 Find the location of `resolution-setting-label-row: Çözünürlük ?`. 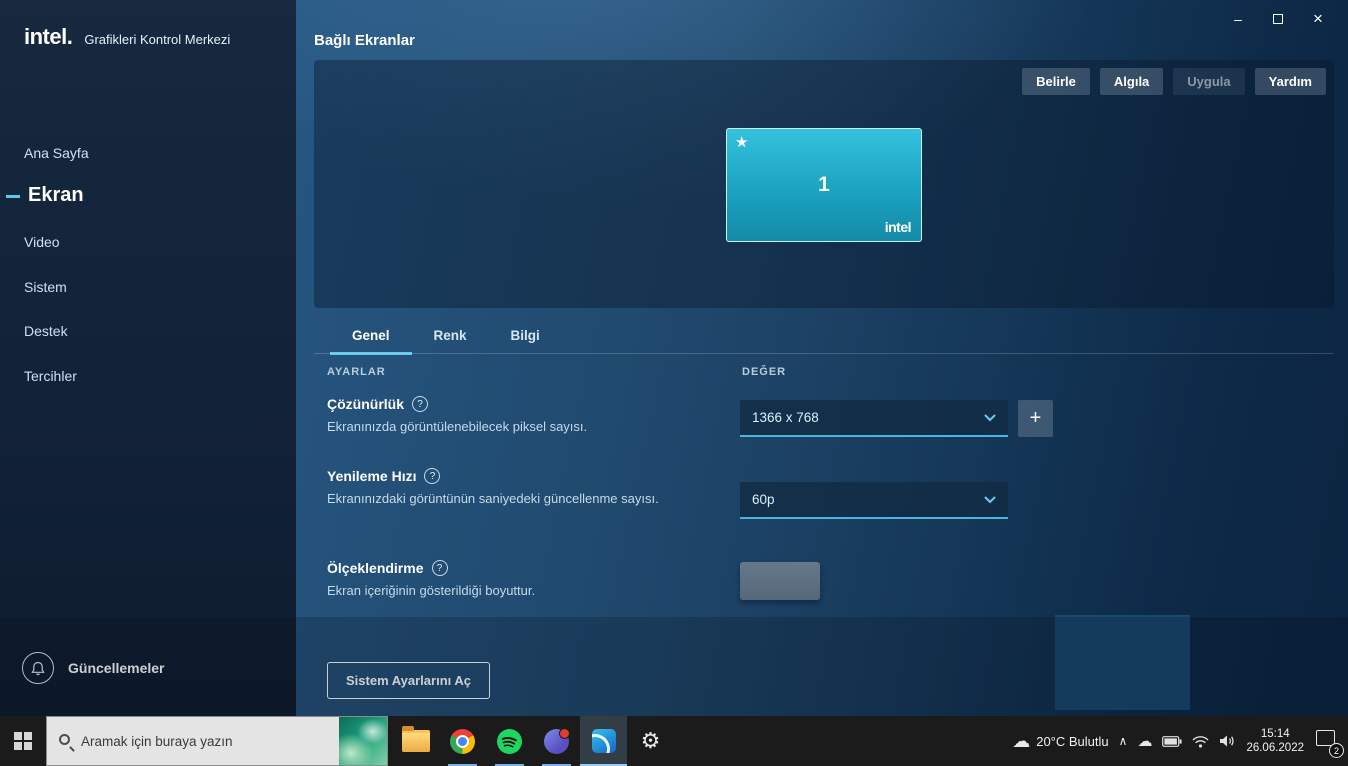

resolution-setting-label-row: Çözünürlük ? is located at coordinates (377, 404).